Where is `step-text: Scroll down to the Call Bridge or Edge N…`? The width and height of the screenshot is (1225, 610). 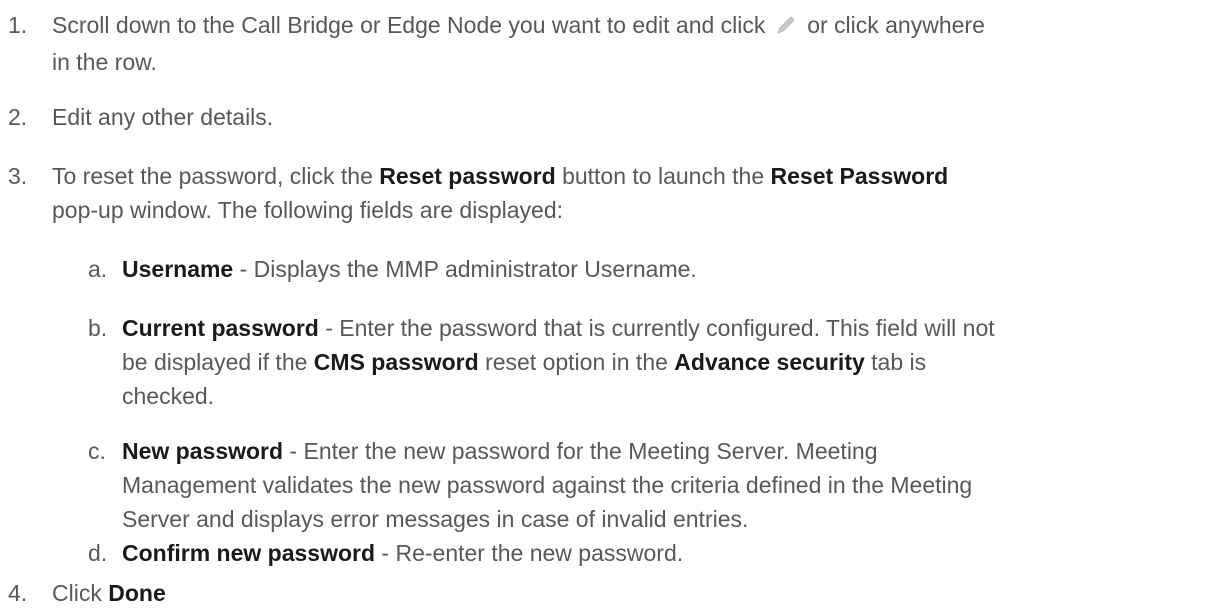 step-text: Scroll down to the Call Bridge or Edge N… is located at coordinates (518, 43).